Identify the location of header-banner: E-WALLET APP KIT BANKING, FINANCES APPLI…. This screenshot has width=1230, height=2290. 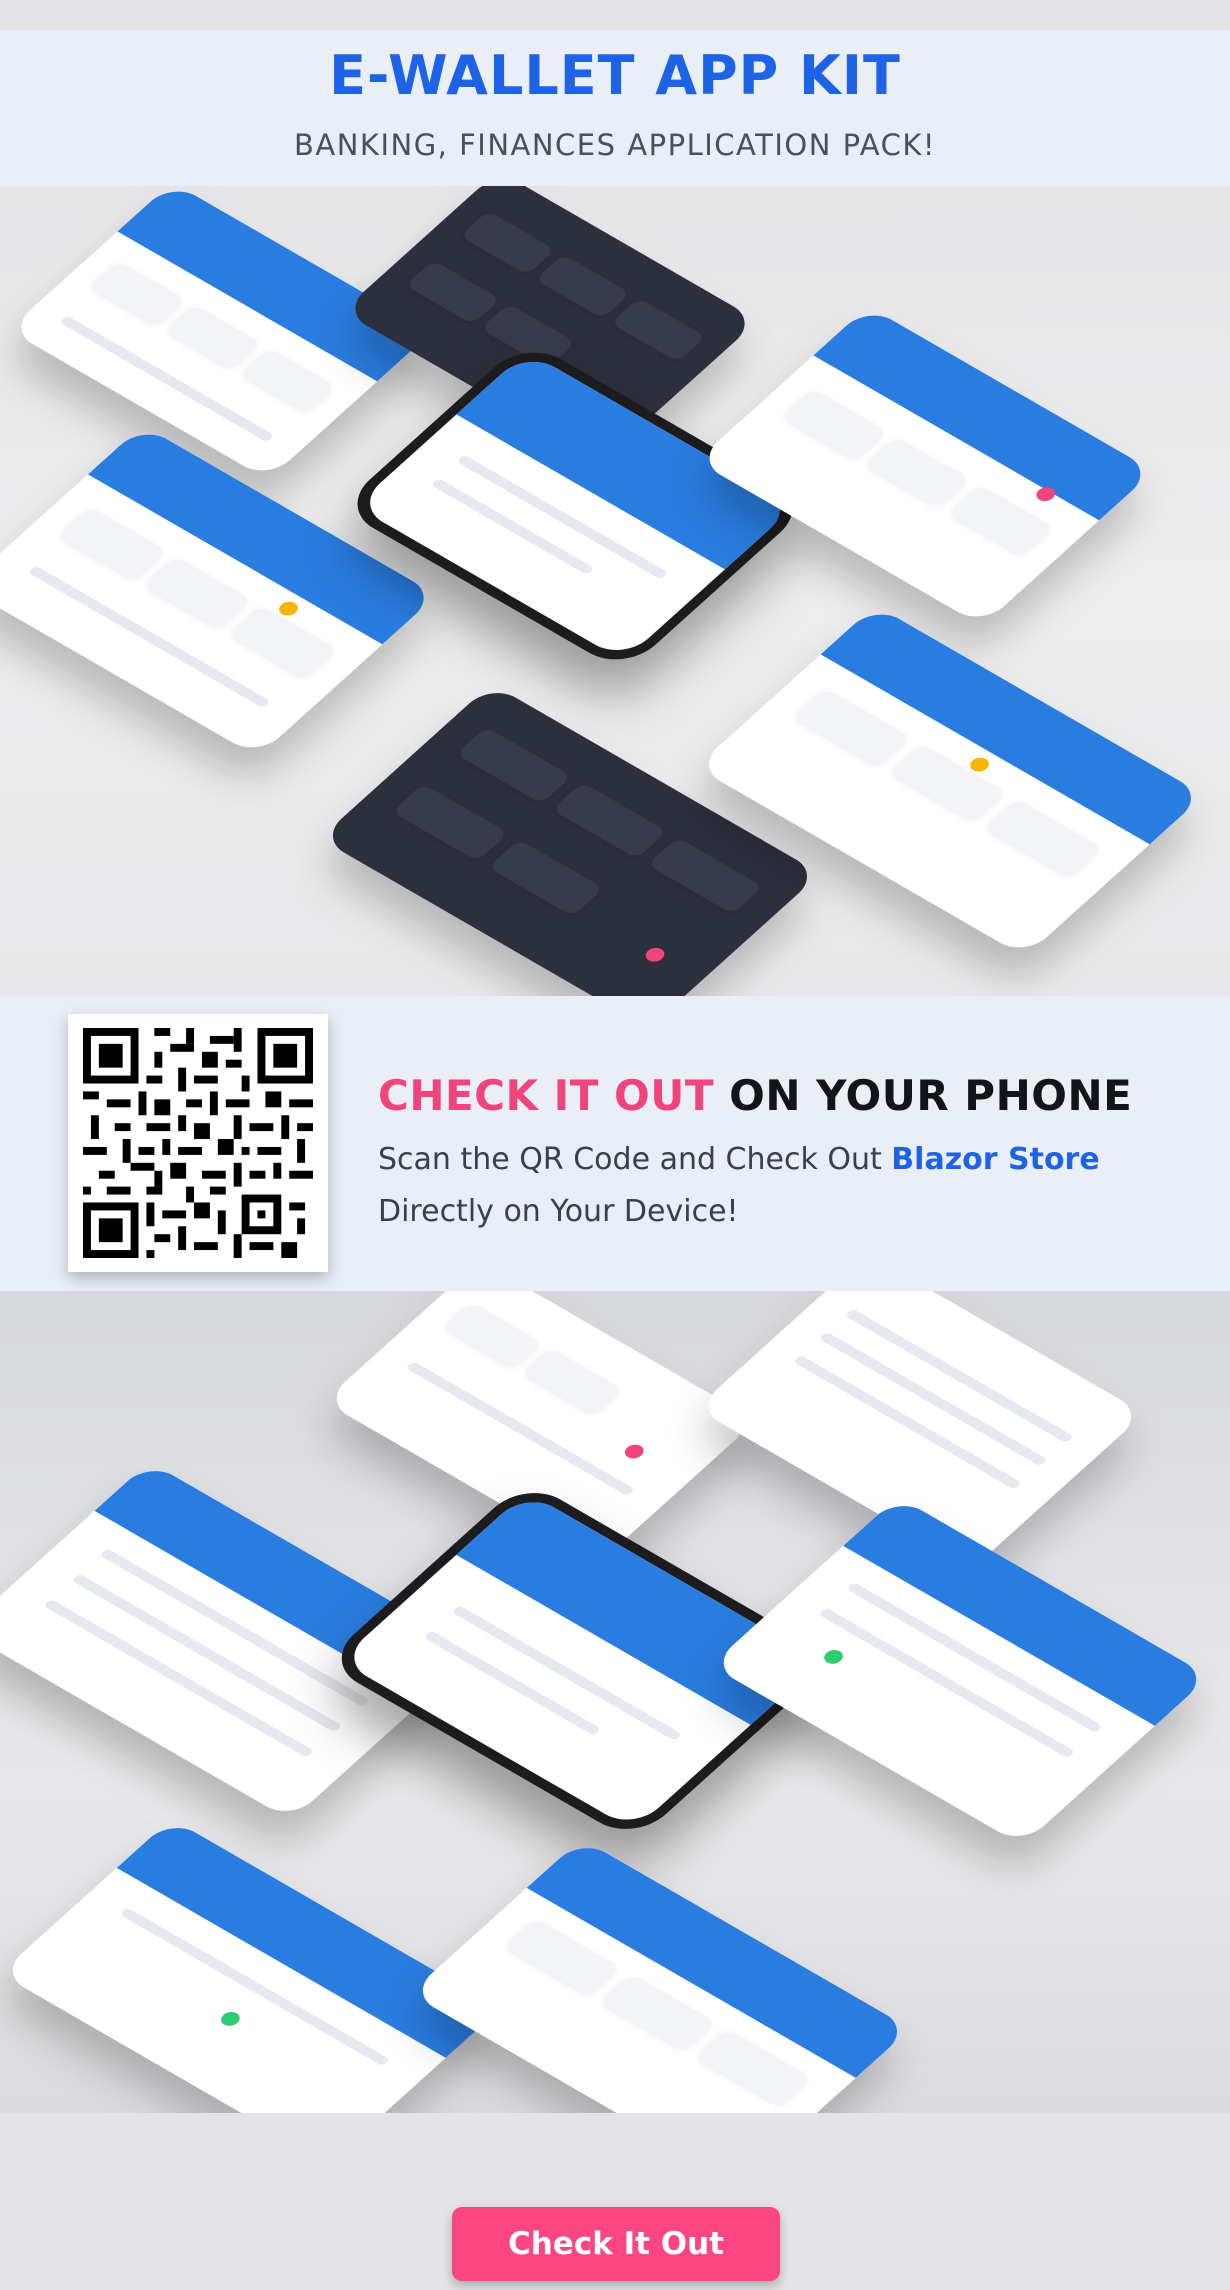
(615, 108).